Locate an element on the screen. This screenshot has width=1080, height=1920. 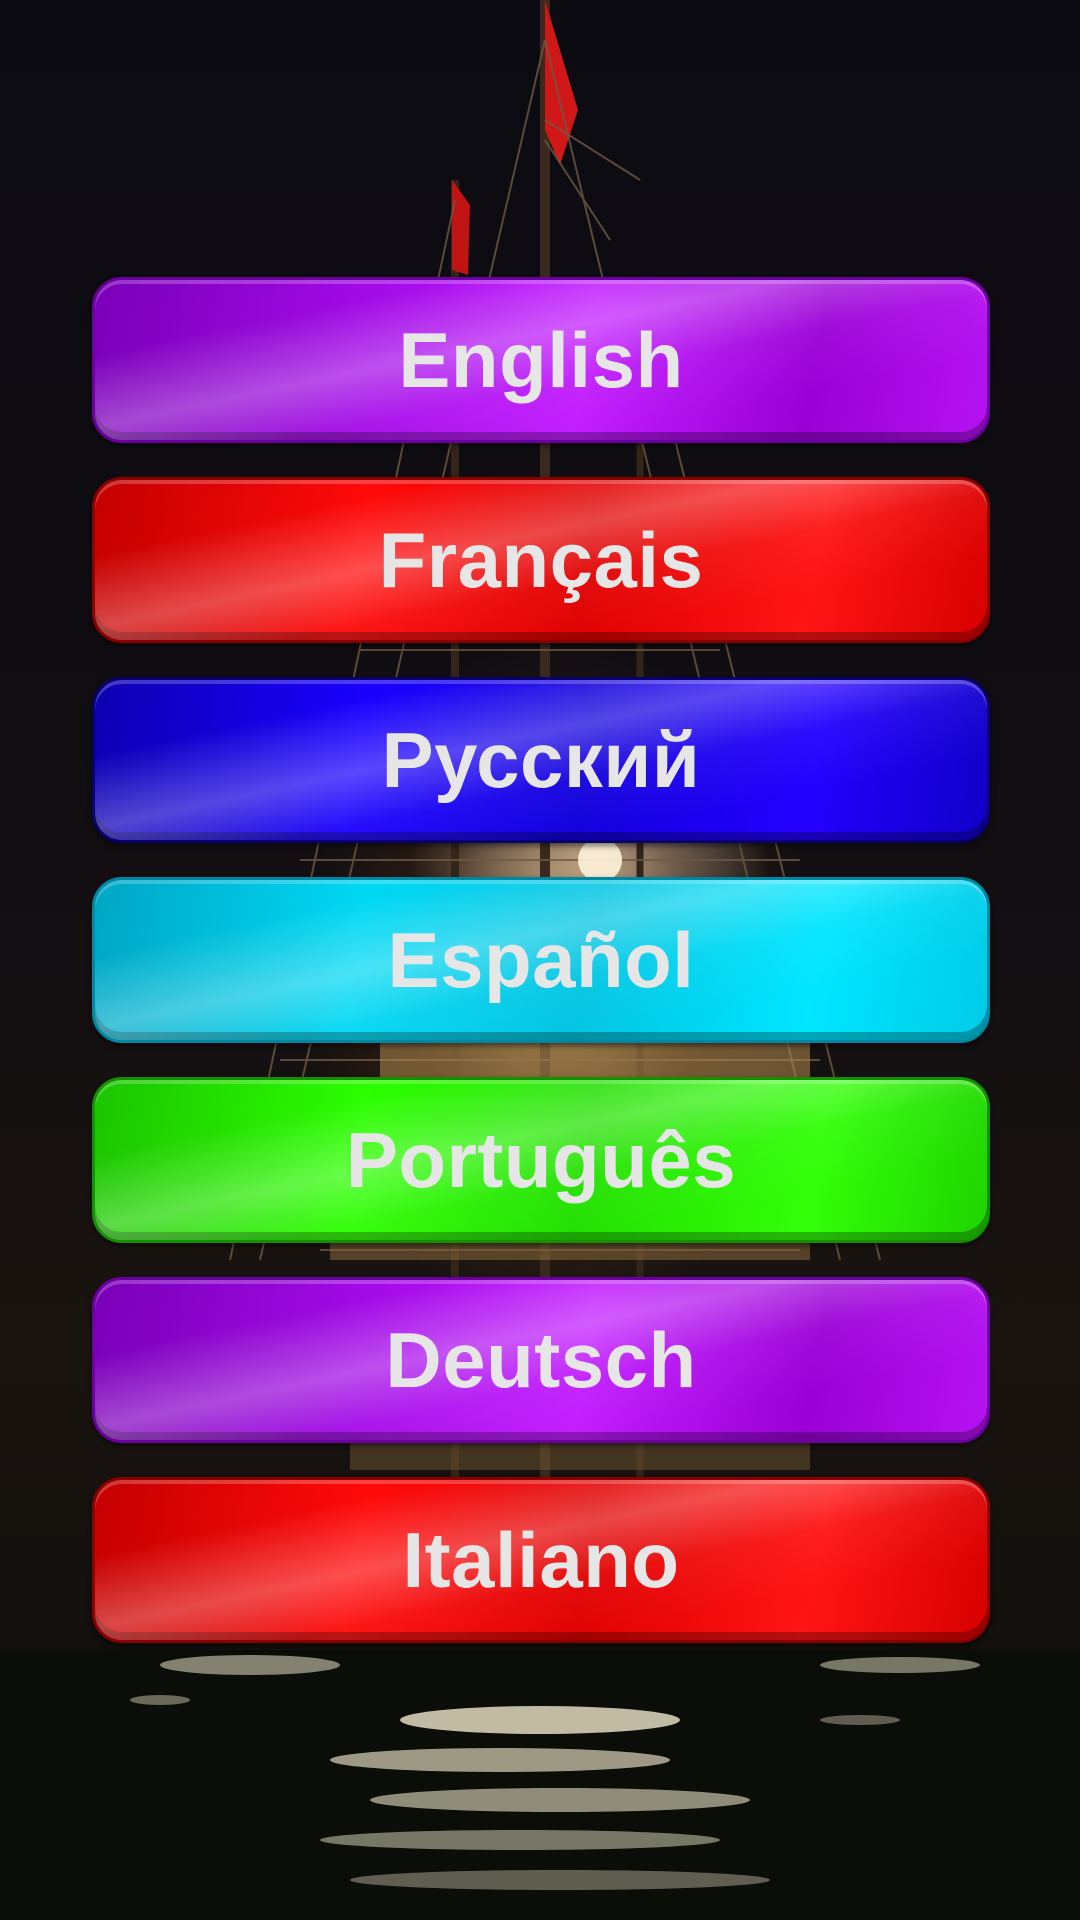
language-button-russian: Русский is located at coordinates (541, 760).